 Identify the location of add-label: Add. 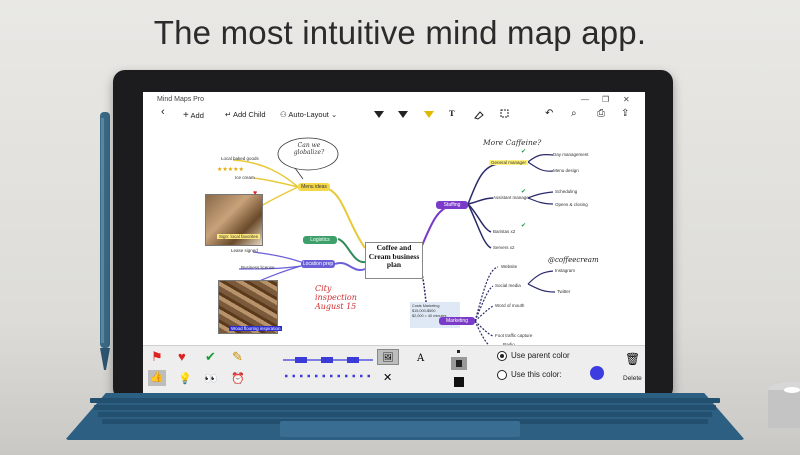
(197, 115).